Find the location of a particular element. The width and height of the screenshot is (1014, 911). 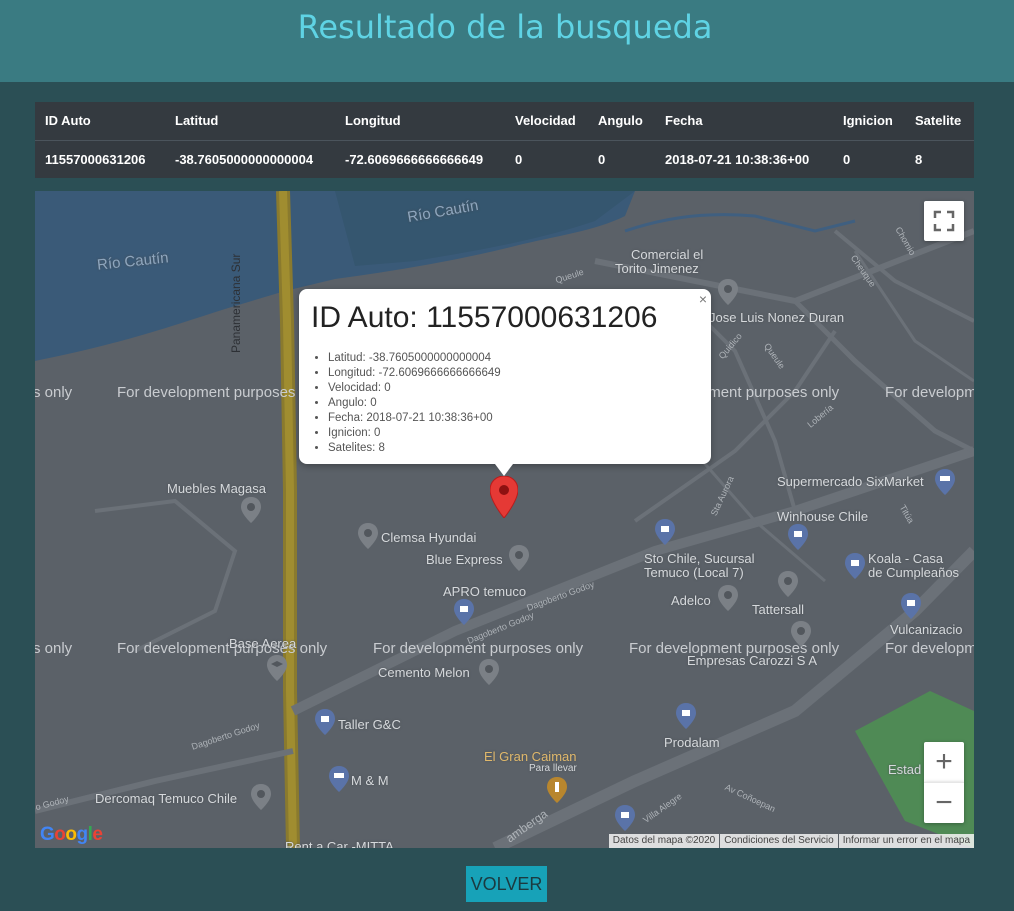

column-header: Longitud is located at coordinates (373, 121).